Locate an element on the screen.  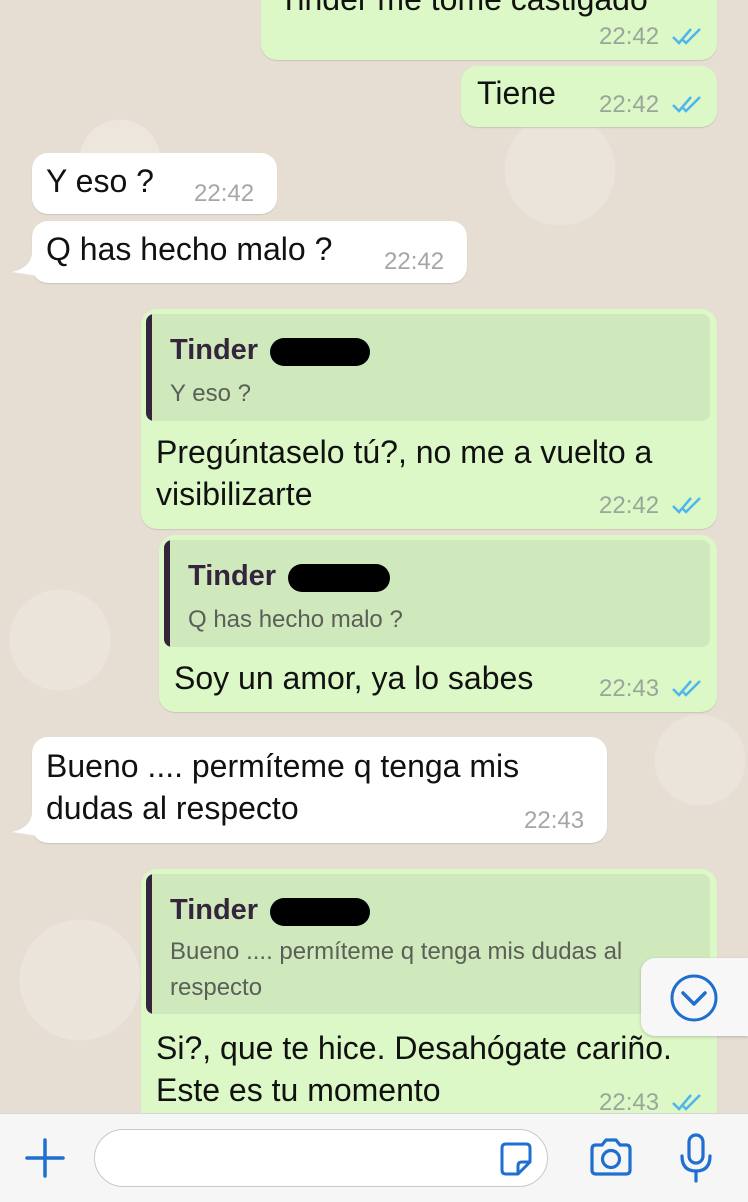
message-text: Q has hecho malo ? is located at coordinates (189, 249).